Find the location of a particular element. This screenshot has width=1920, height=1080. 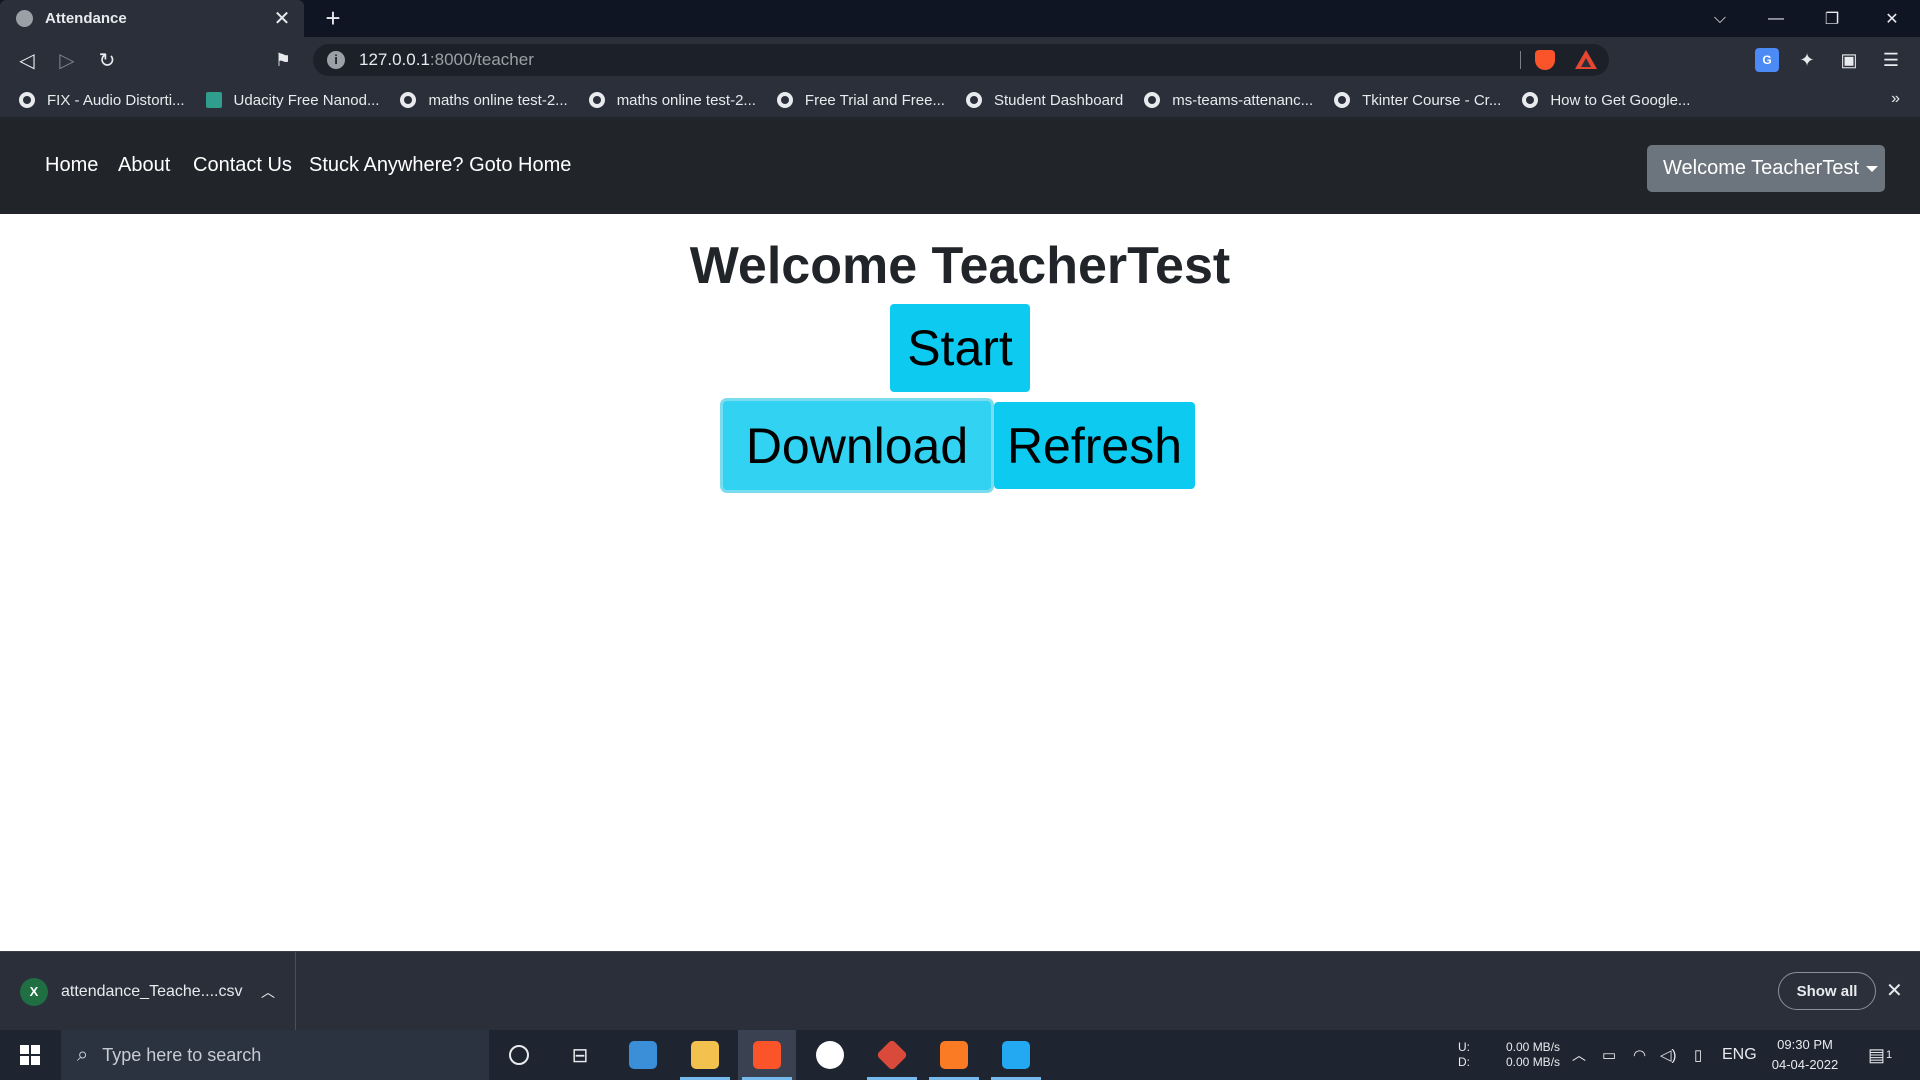

vscode-icon is located at coordinates (1016, 1055).